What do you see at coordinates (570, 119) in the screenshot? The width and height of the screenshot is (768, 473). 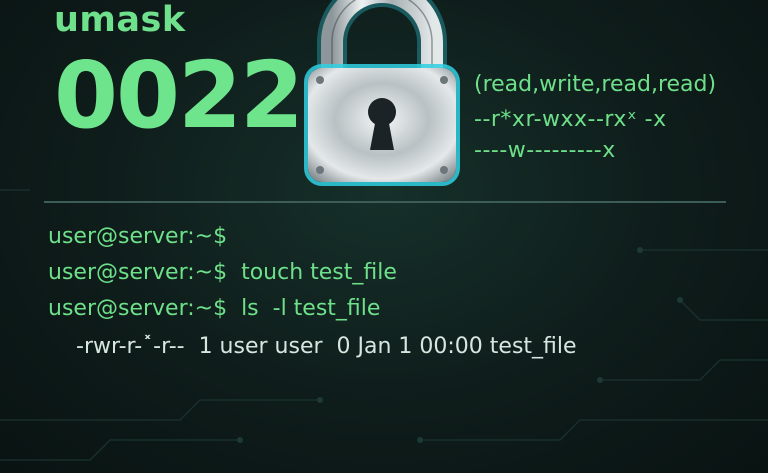 I see `permission-line-1: --r*xr-wxx--rxˣ -x` at bounding box center [570, 119].